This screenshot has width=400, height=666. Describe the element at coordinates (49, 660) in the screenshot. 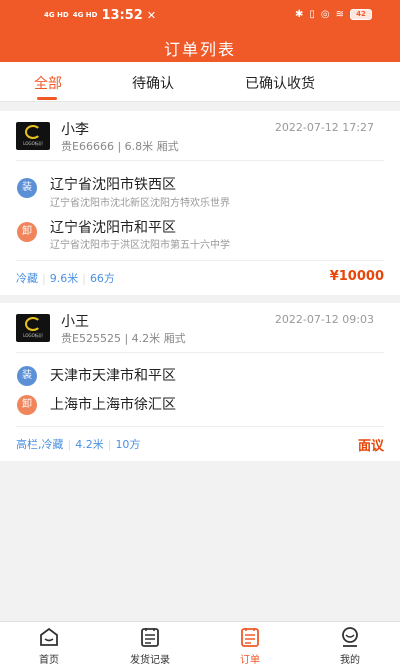

I see `nav-label: 首页` at that location.